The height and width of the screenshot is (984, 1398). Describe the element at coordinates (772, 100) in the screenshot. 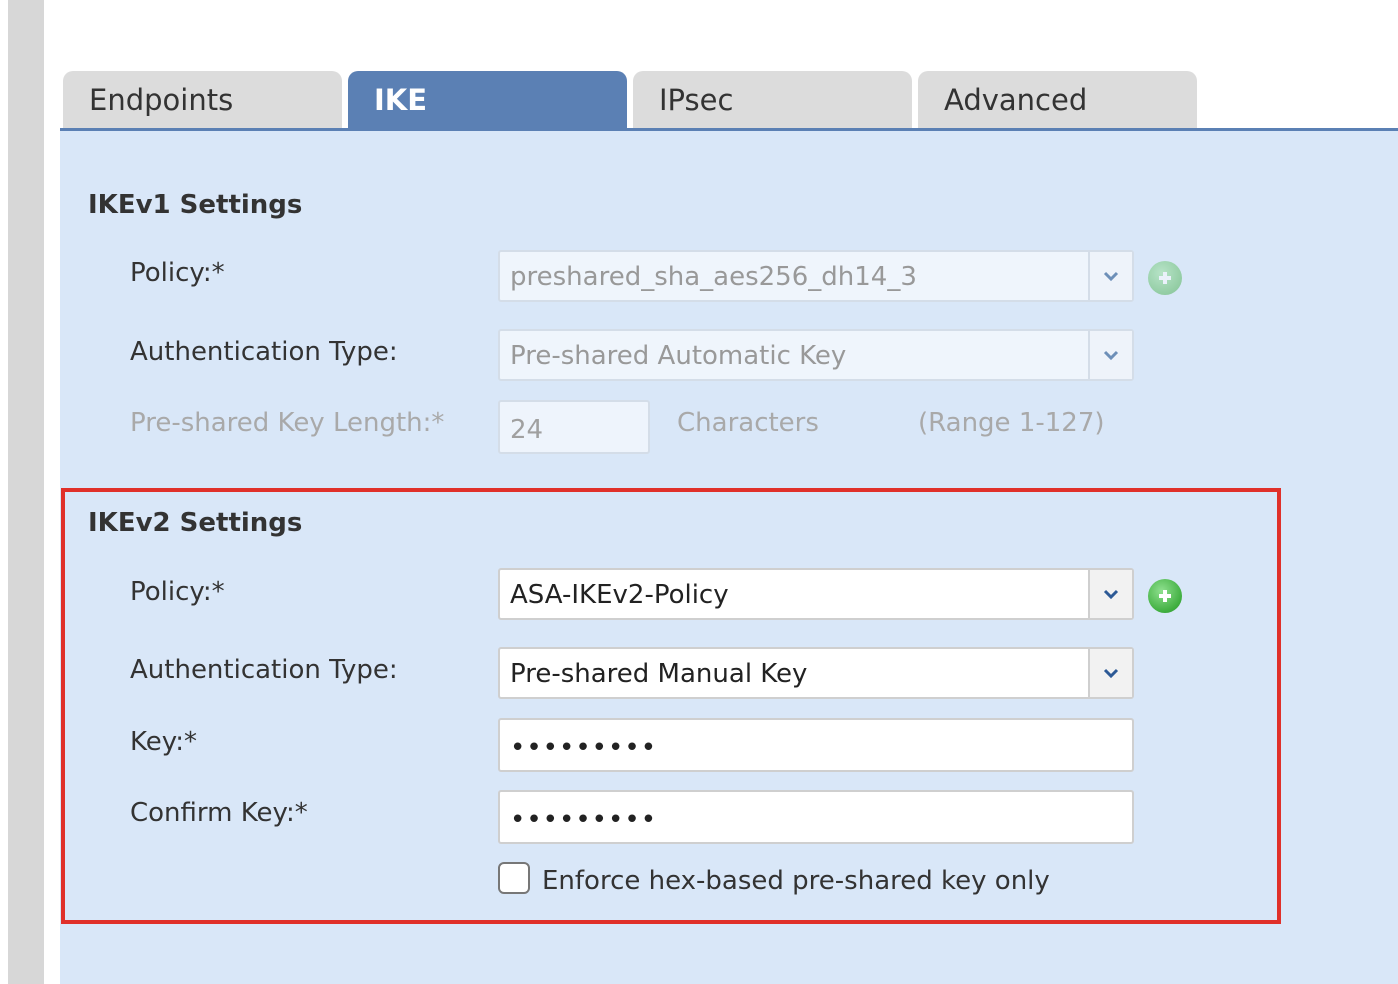

I see `tab-ipsec: IPsec` at that location.